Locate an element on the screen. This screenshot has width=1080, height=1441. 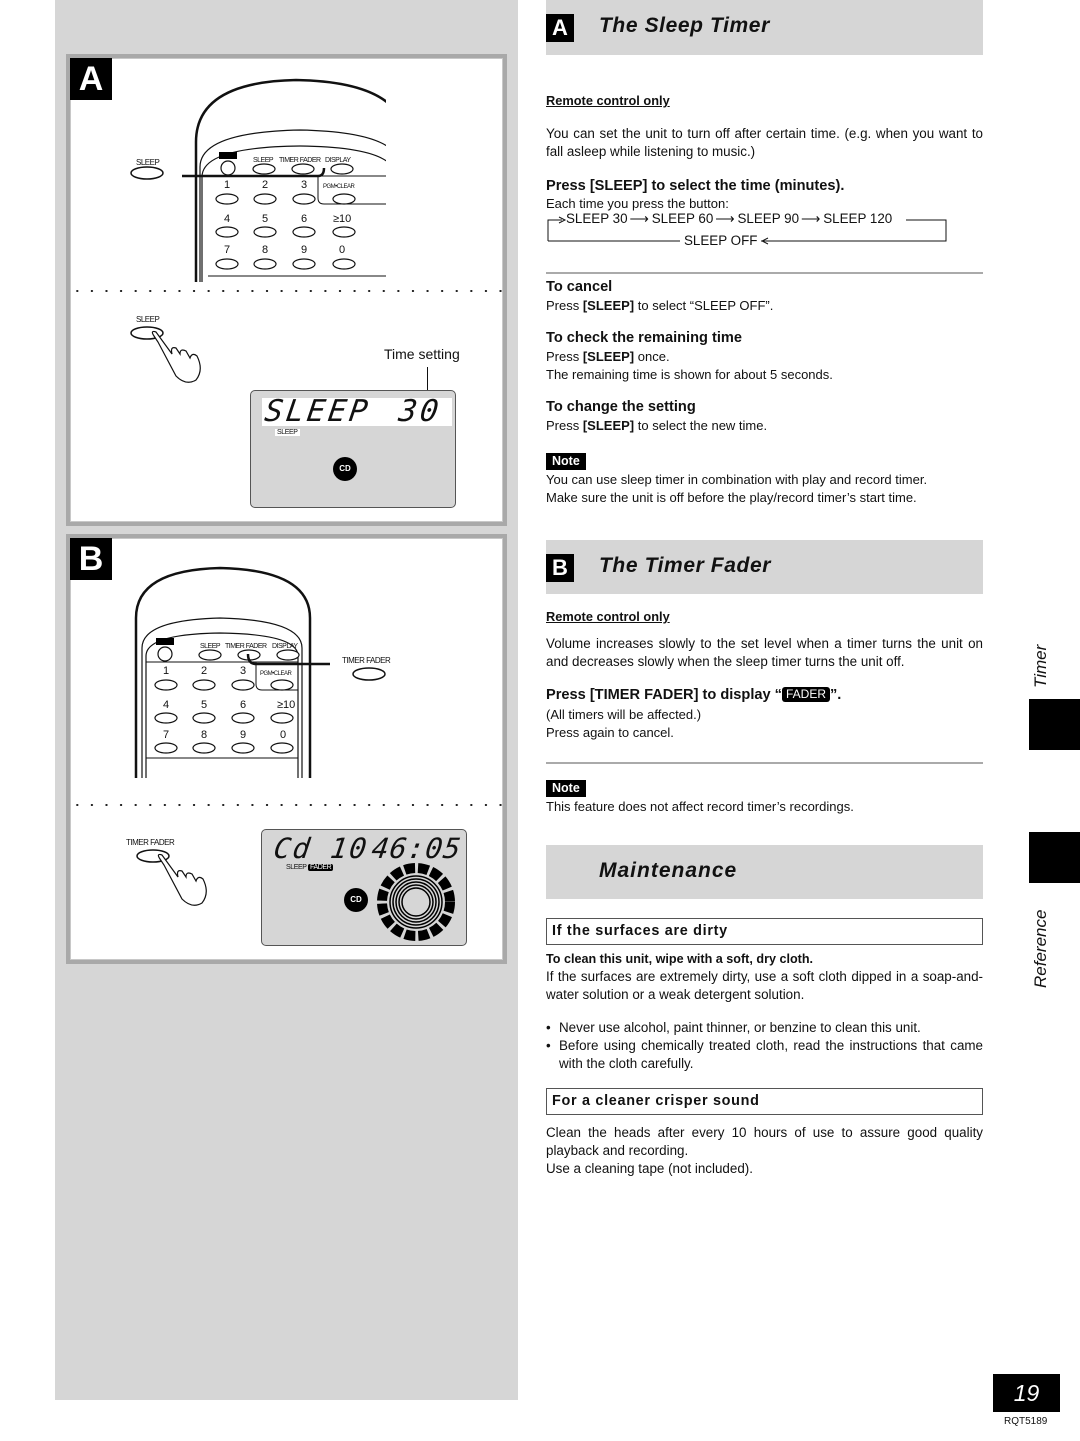
section-header-timer-fader: B The Timer Fader is located at coordinates (764, 567).